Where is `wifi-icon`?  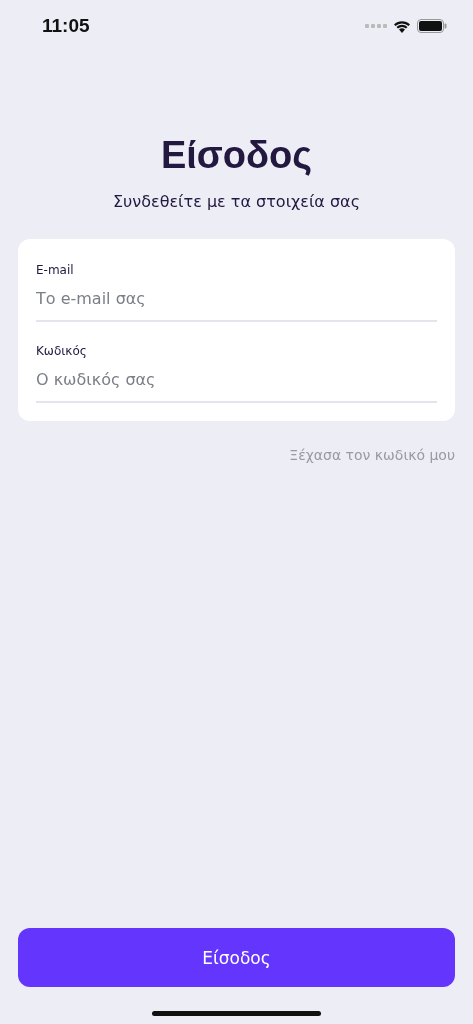
wifi-icon is located at coordinates (402, 26).